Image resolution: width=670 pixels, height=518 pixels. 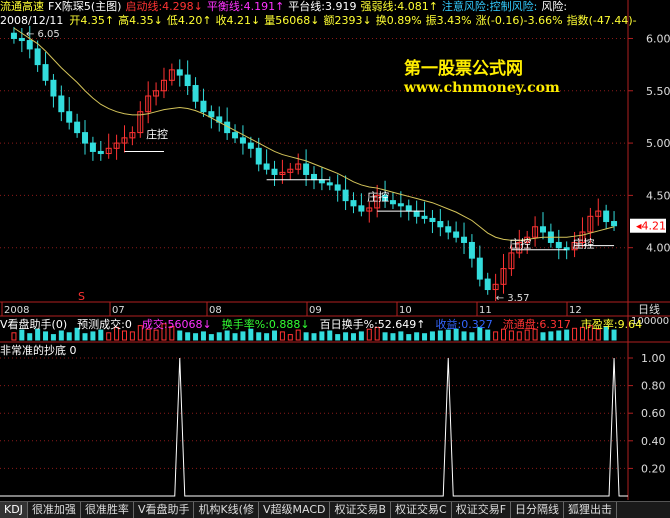 I want to click on tab-7: 权证交易B, so click(x=361, y=510).